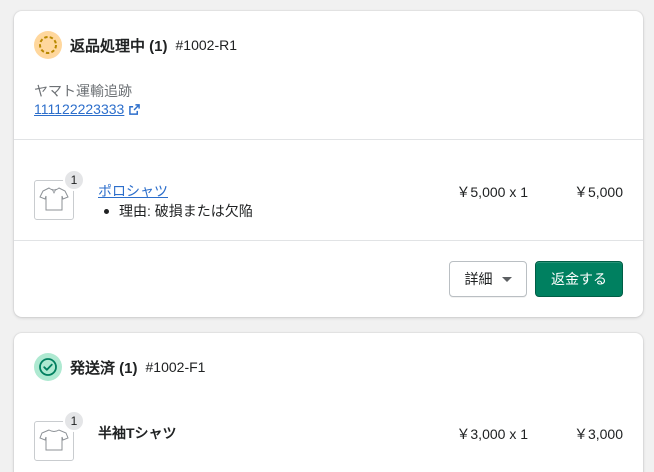 The width and height of the screenshot is (654, 472). Describe the element at coordinates (79, 109) in the screenshot. I see `tracking-number: 111122223333` at that location.